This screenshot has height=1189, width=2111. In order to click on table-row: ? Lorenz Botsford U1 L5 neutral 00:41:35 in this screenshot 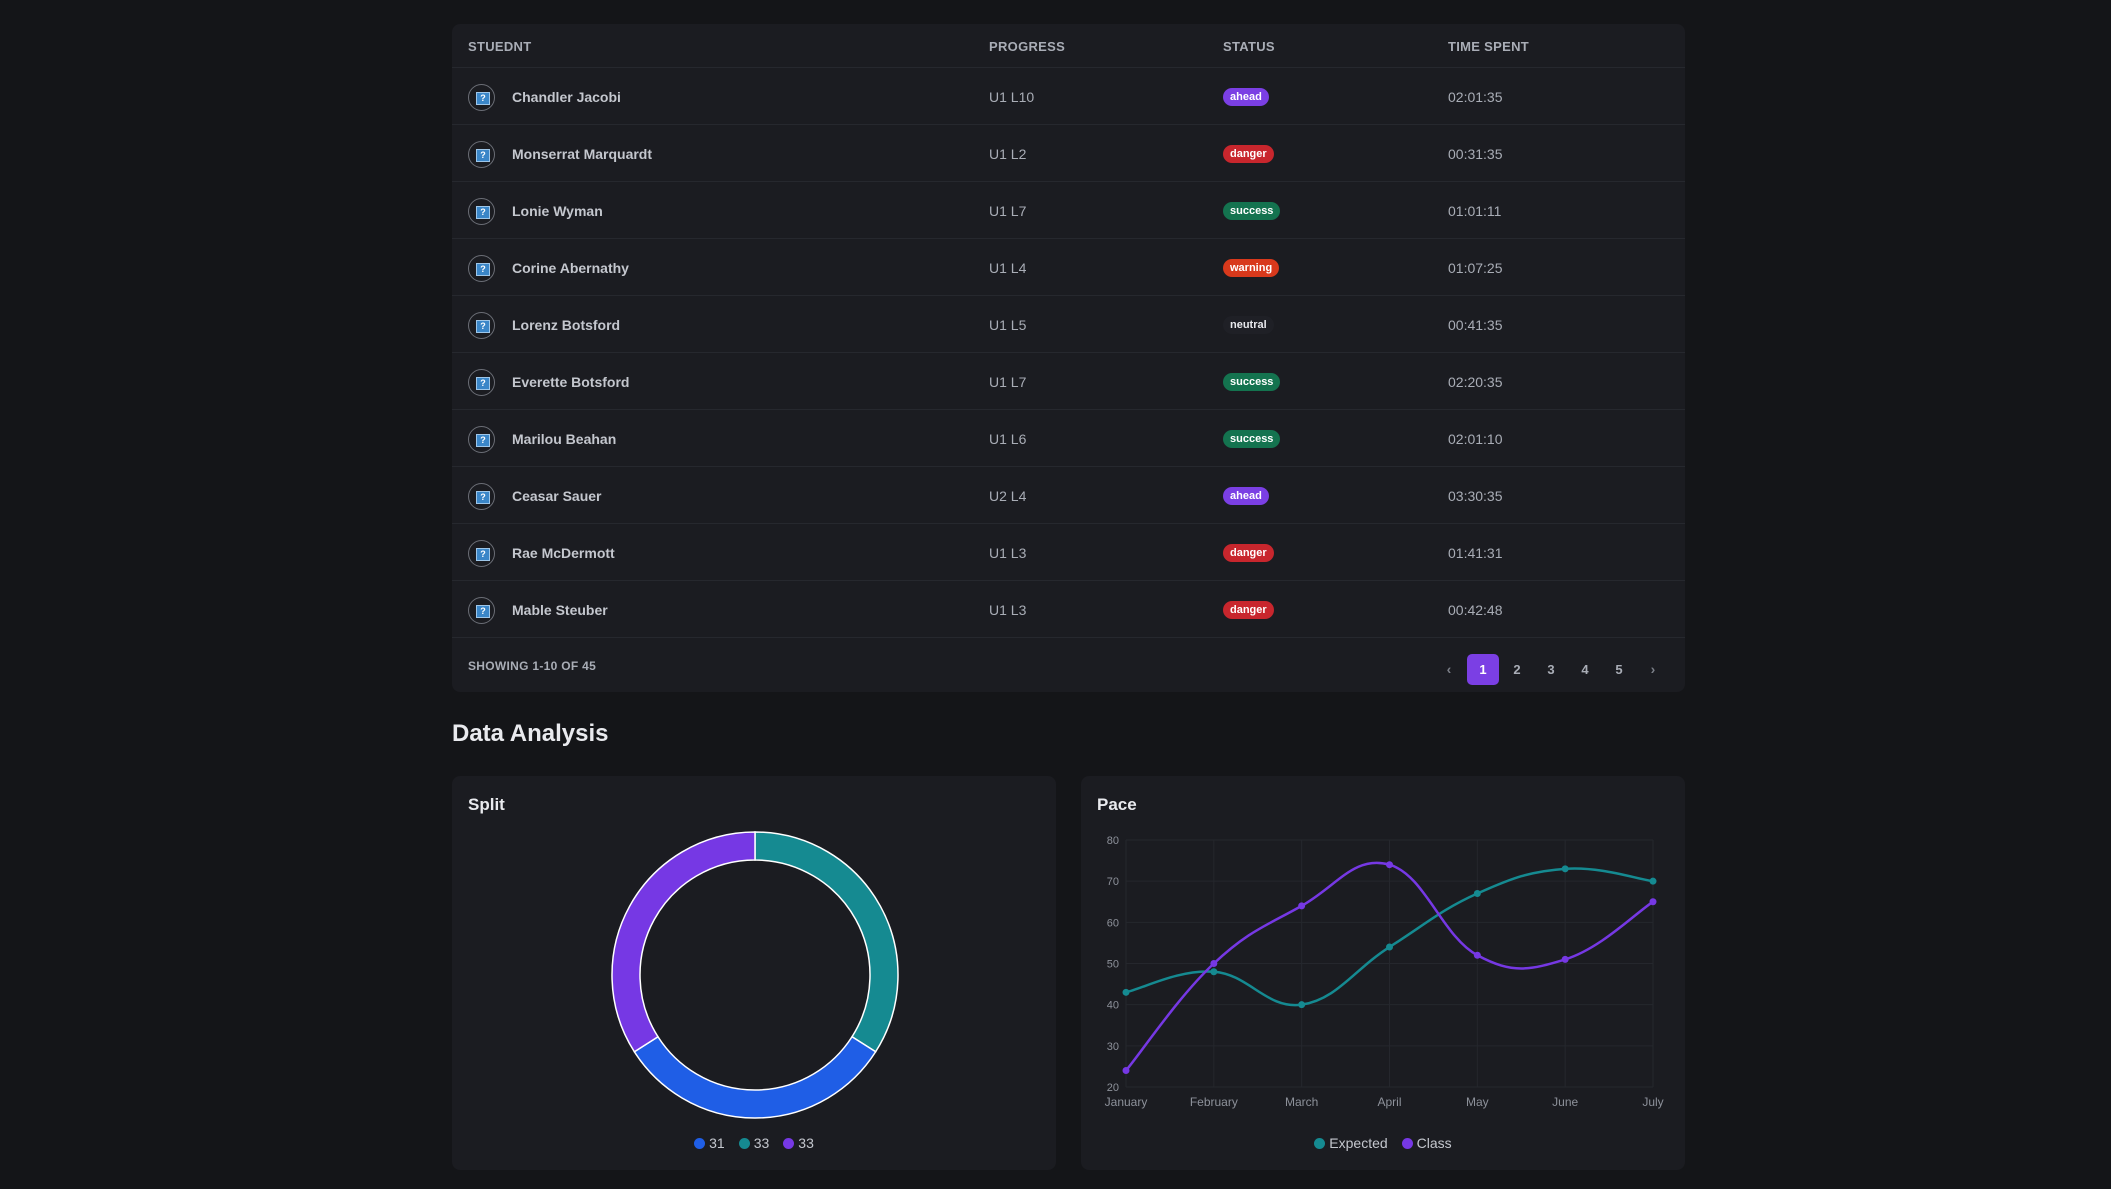, I will do `click(1068, 324)`.